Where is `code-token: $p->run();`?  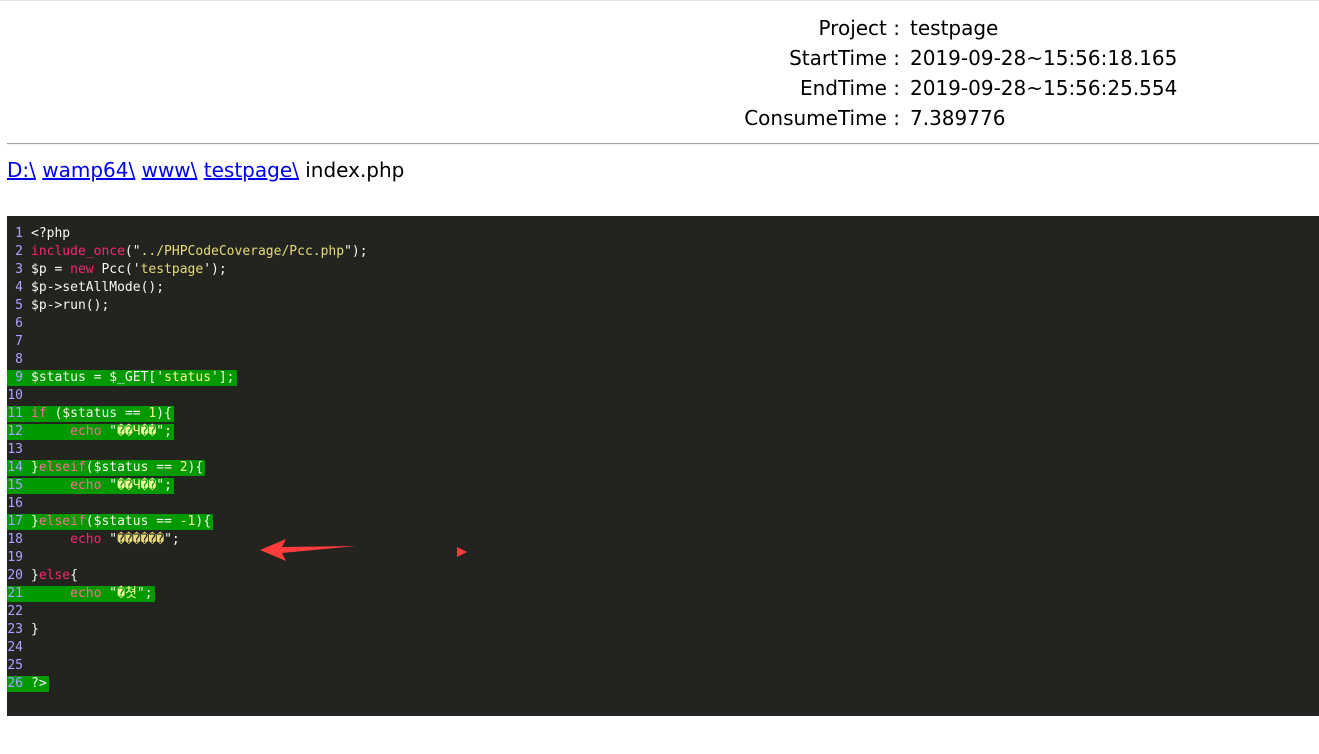
code-token: $p->run(); is located at coordinates (70, 305).